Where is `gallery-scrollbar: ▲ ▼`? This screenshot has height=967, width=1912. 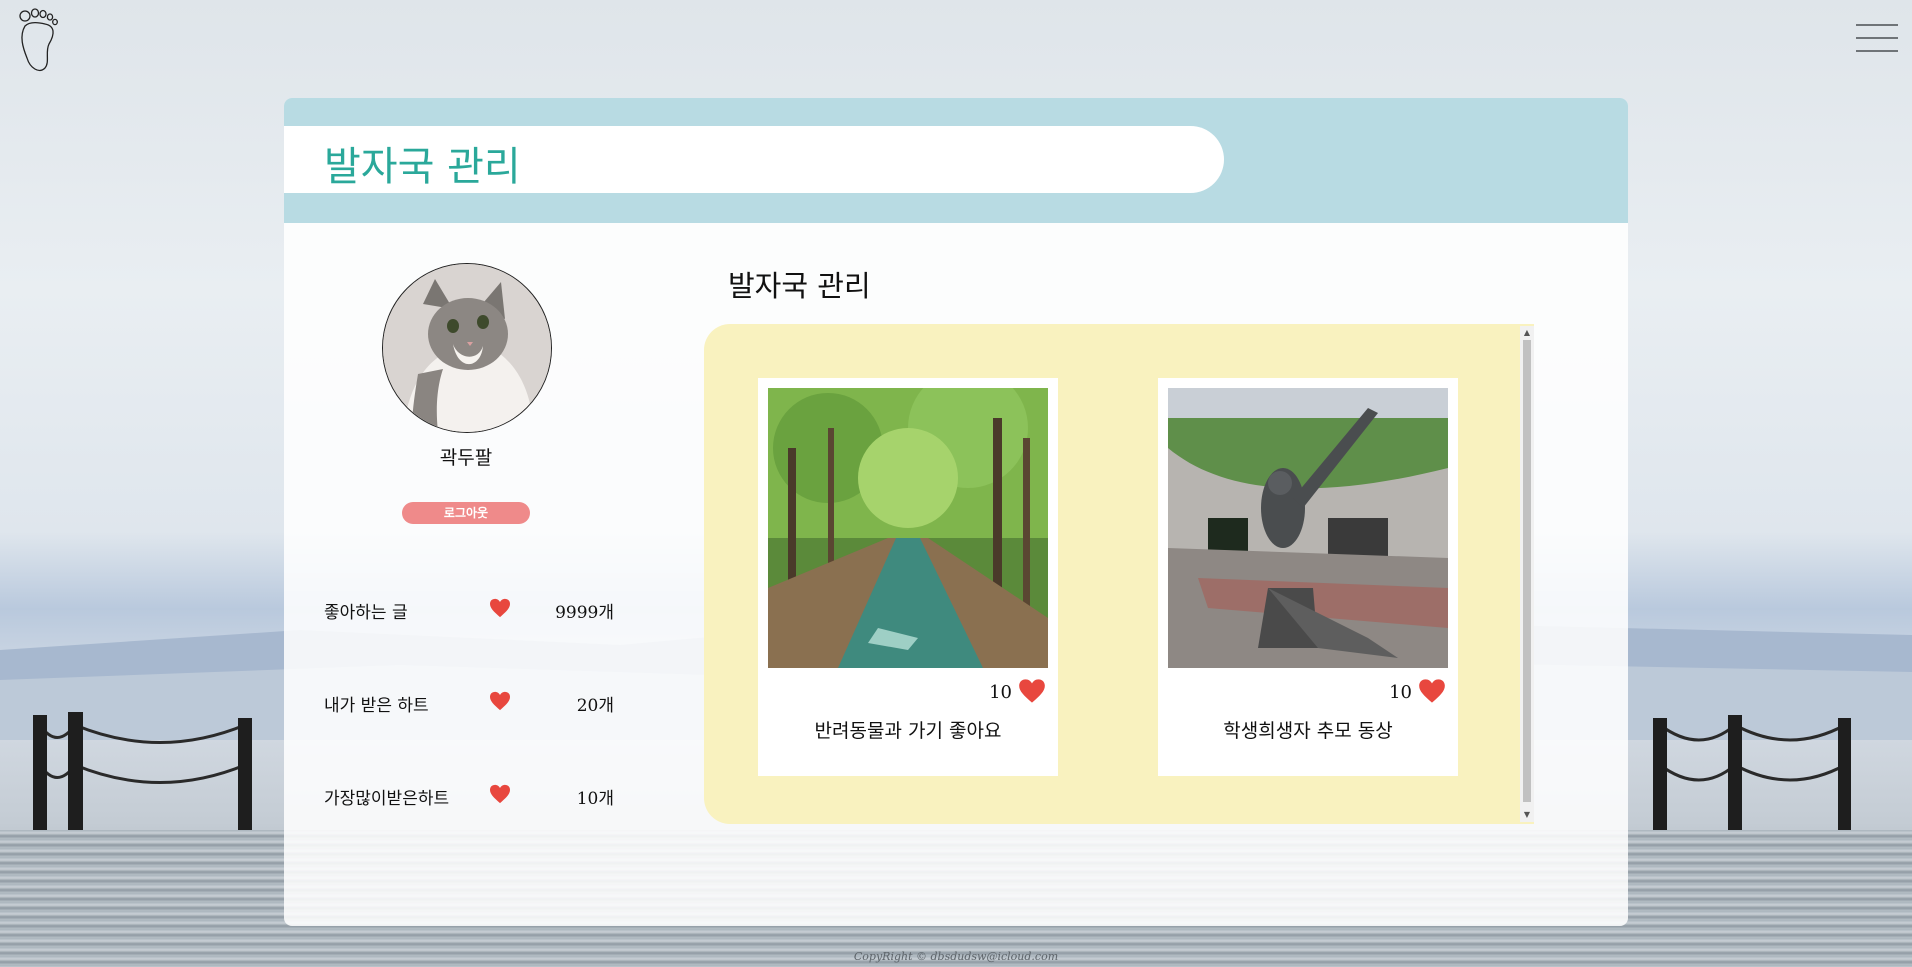 gallery-scrollbar: ▲ ▼ is located at coordinates (1527, 574).